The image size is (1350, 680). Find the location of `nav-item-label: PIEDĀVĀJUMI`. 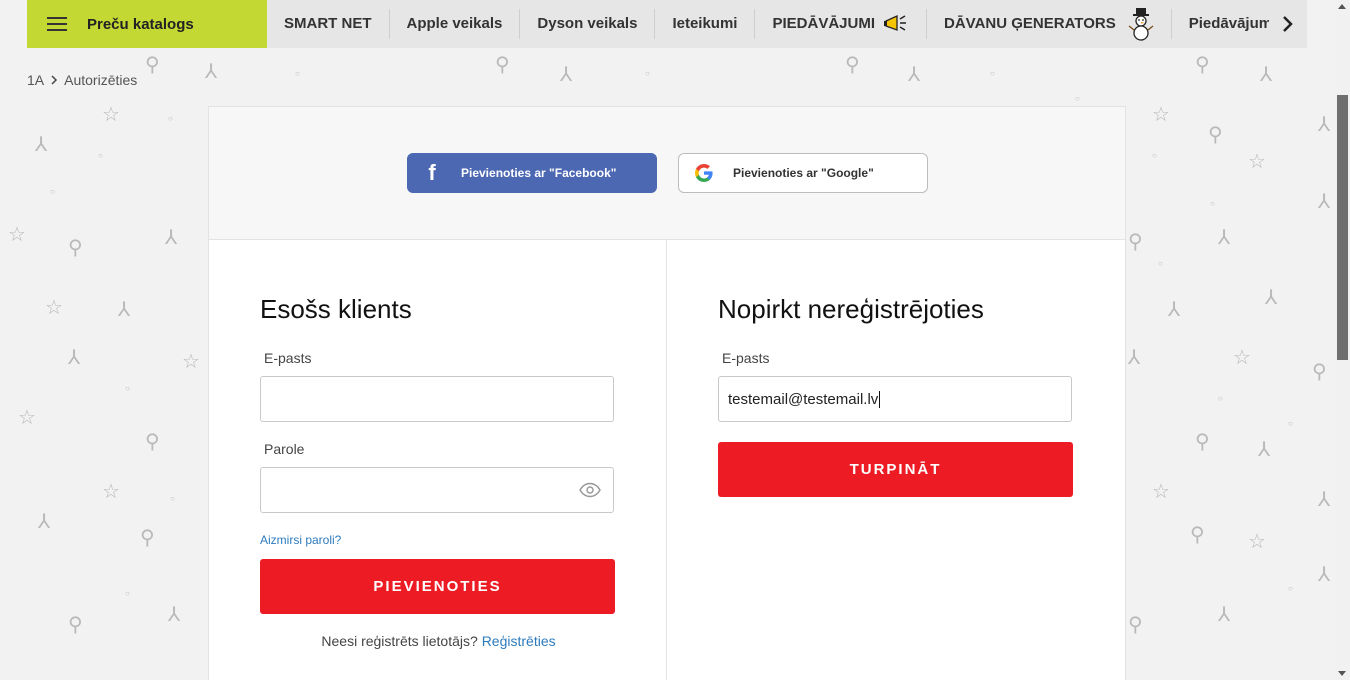

nav-item-label: PIEDĀVĀJUMI is located at coordinates (824, 23).